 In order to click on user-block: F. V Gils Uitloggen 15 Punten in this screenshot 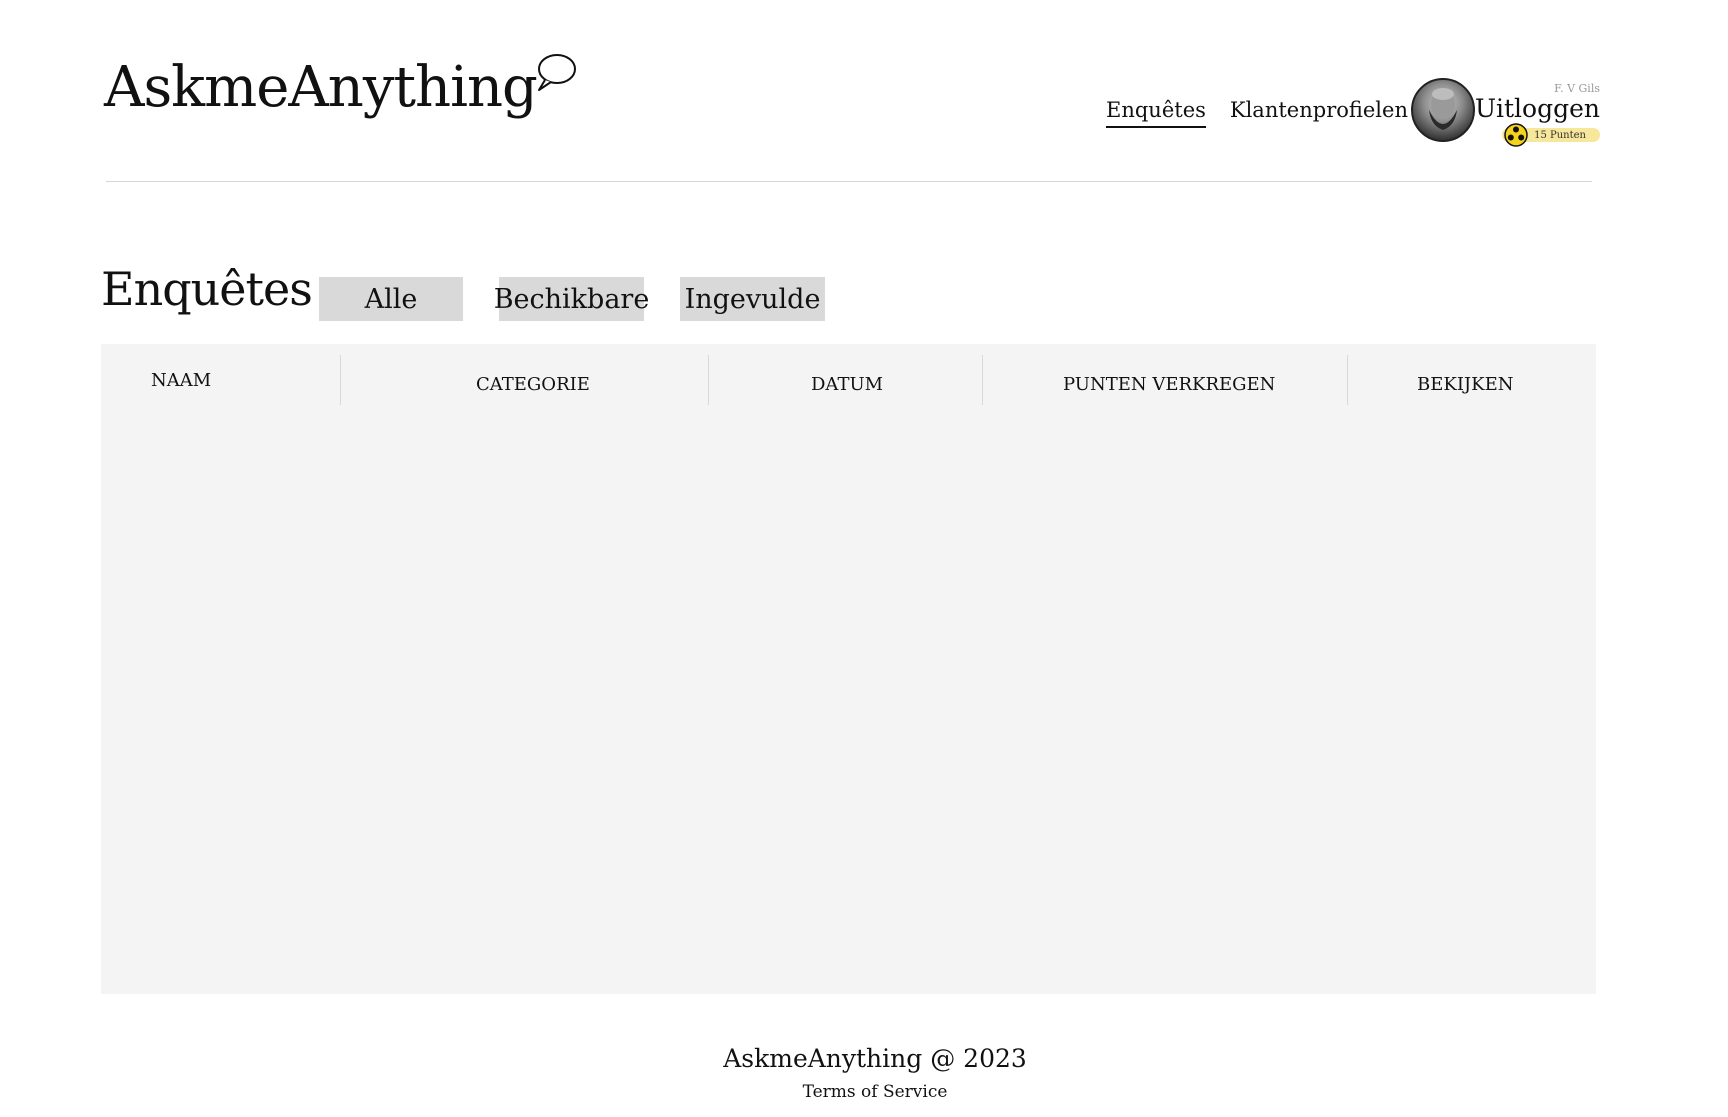, I will do `click(1537, 114)`.